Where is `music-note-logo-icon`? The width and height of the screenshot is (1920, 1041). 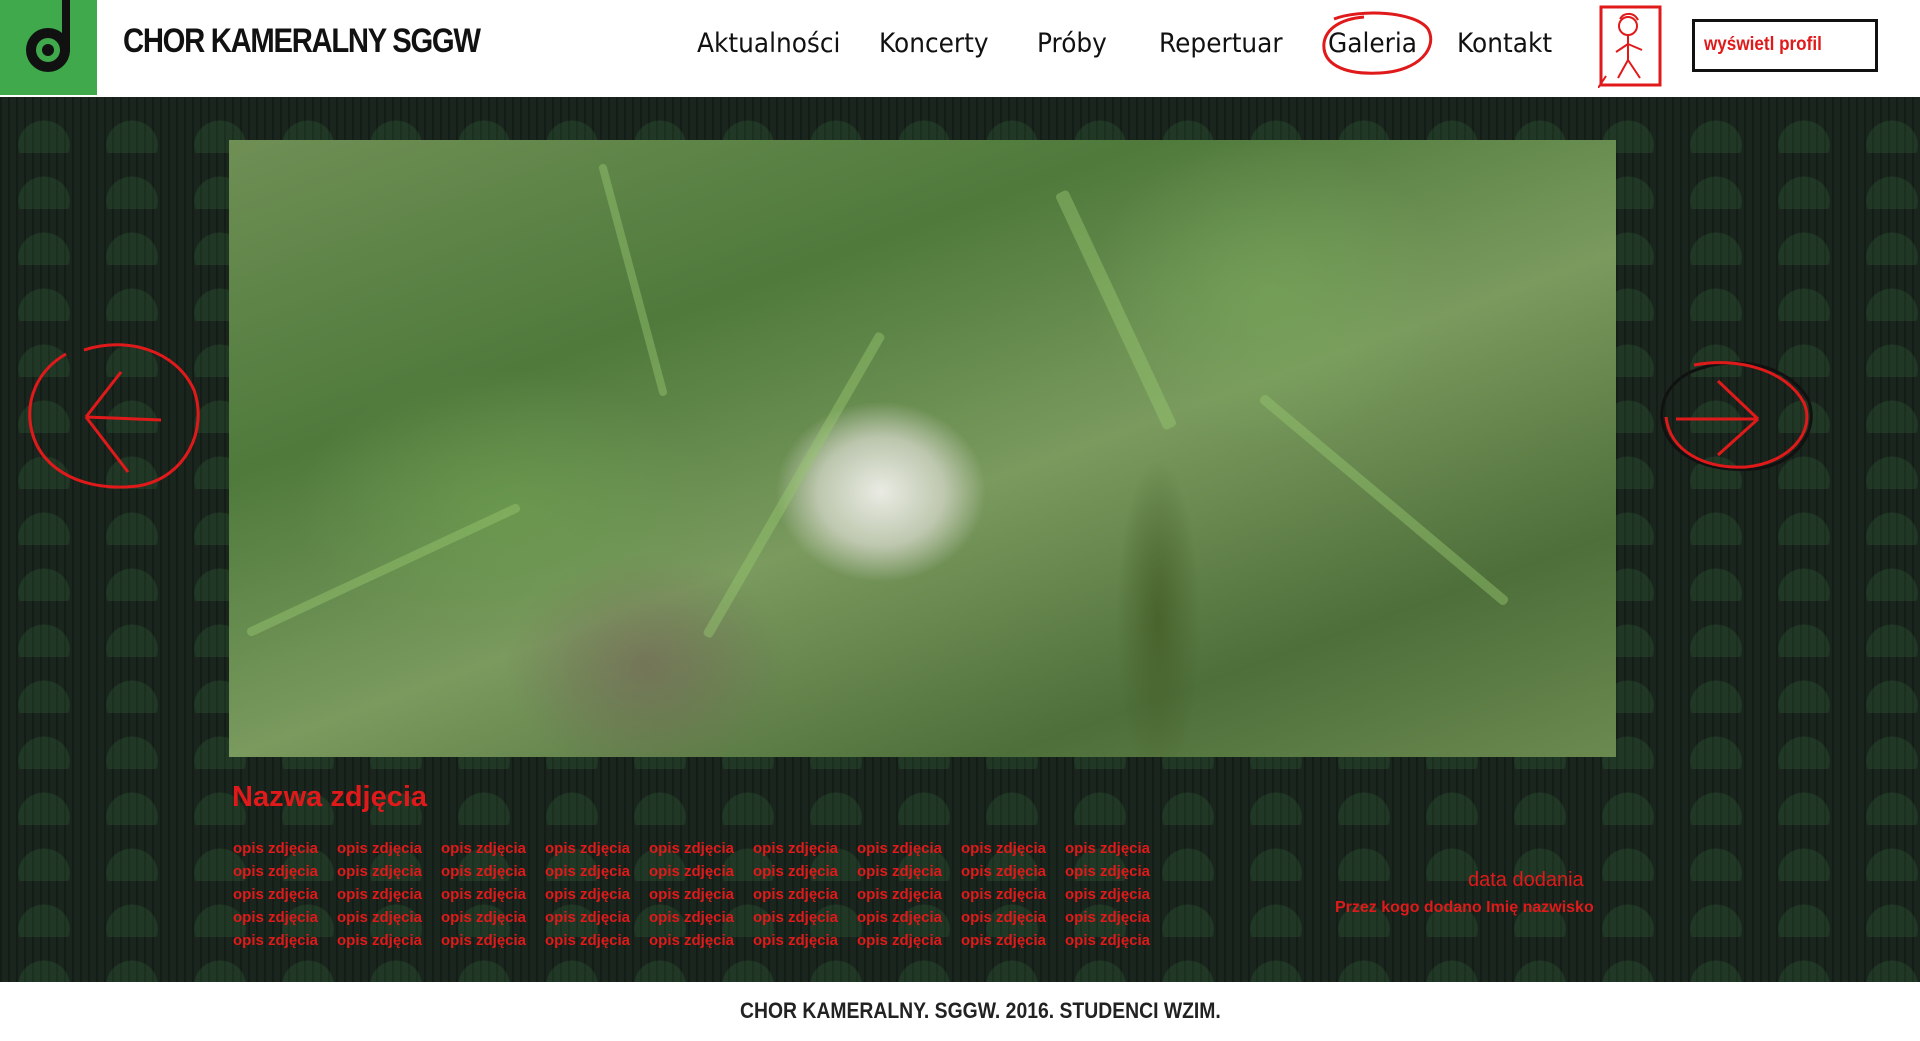 music-note-logo-icon is located at coordinates (48, 36).